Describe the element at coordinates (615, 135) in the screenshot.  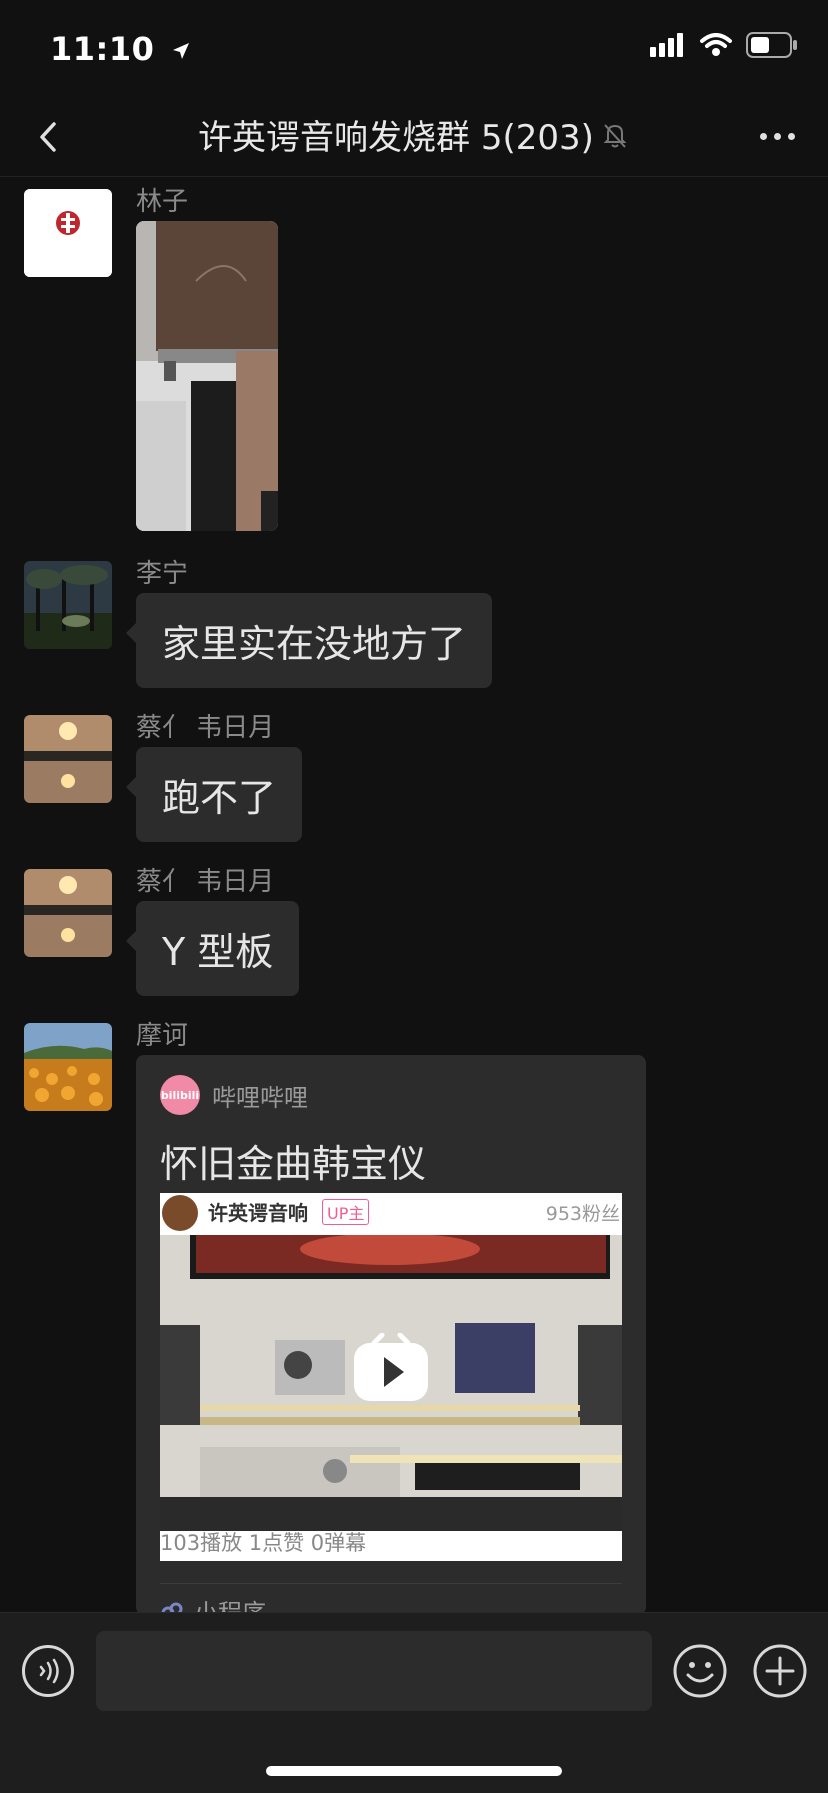
I see `bell-muted-icon` at that location.